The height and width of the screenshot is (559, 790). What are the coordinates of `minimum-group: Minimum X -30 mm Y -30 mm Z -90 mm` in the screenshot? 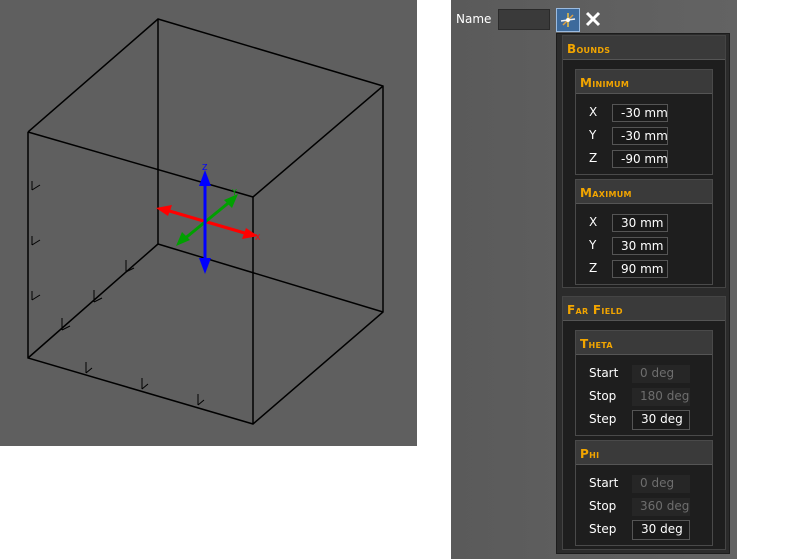 It's located at (644, 122).